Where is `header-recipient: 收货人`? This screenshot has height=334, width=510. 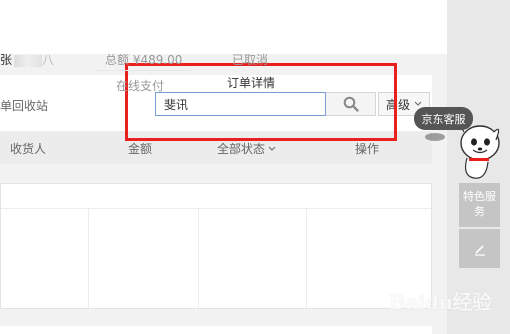 header-recipient: 收货人 is located at coordinates (28, 149).